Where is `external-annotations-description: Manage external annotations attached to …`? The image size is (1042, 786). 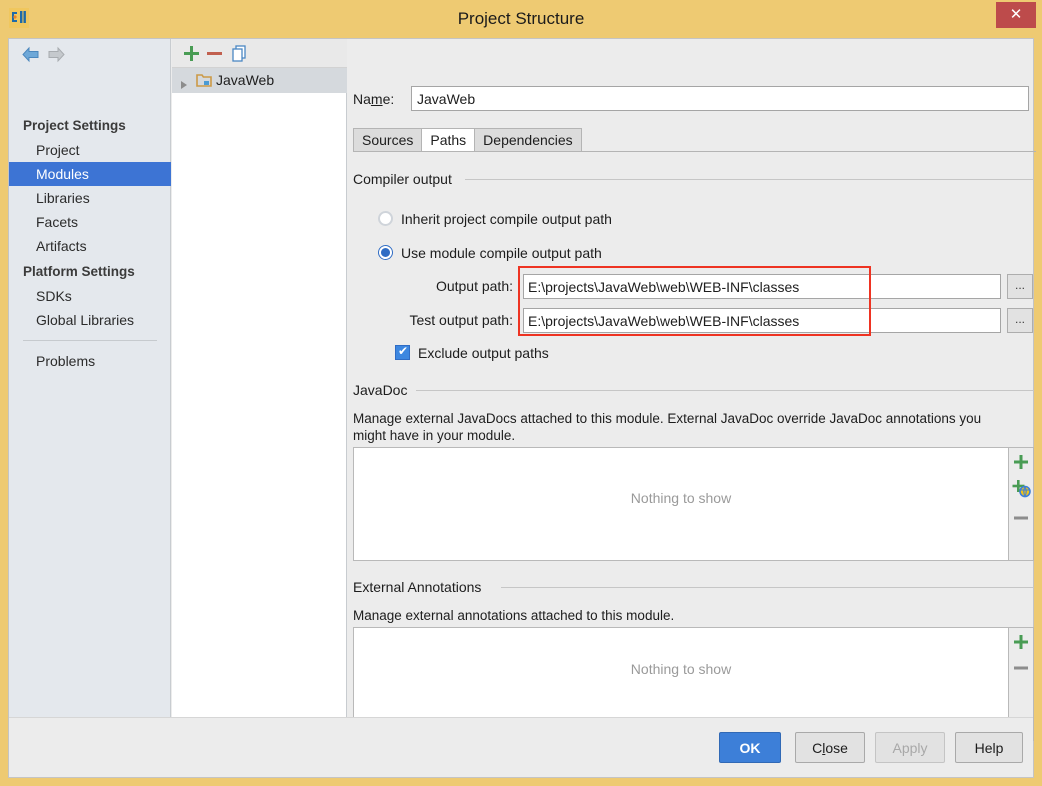 external-annotations-description: Manage external annotations attached to … is located at coordinates (514, 615).